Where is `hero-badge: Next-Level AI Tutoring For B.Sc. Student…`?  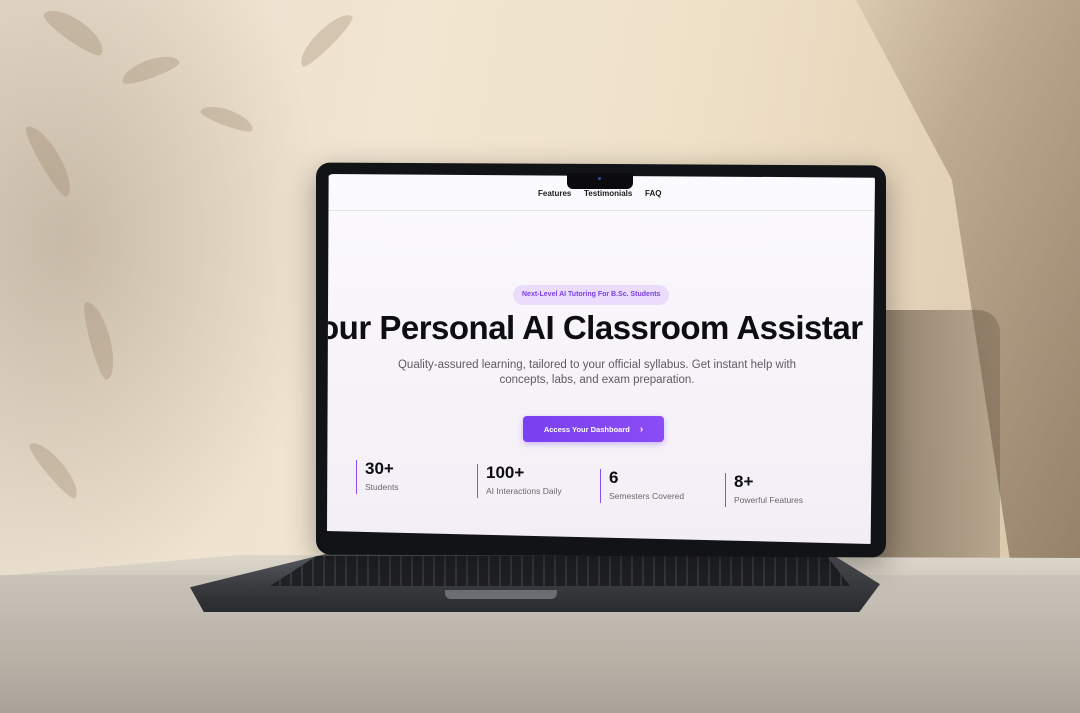 hero-badge: Next-Level AI Tutoring For B.Sc. Student… is located at coordinates (591, 295).